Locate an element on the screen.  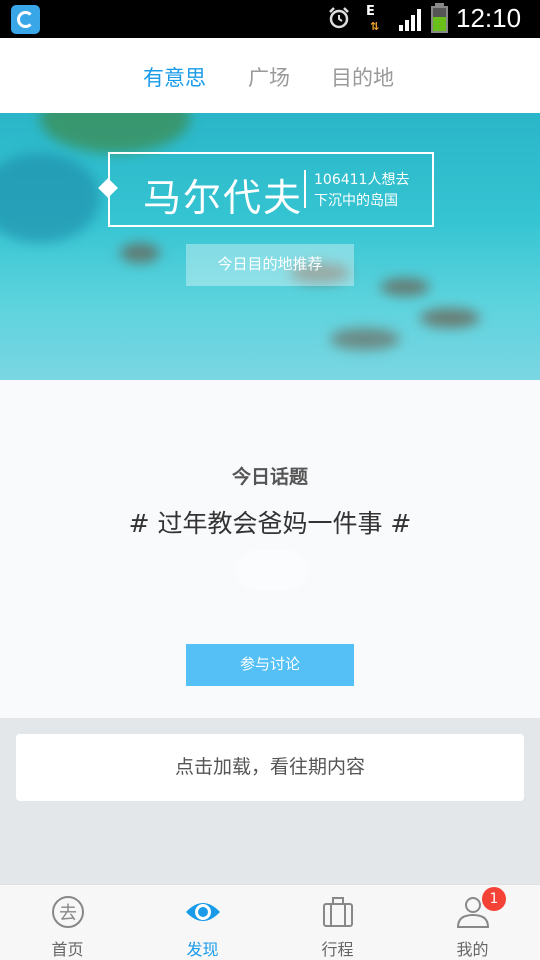
signal-icon is located at coordinates (410, 20).